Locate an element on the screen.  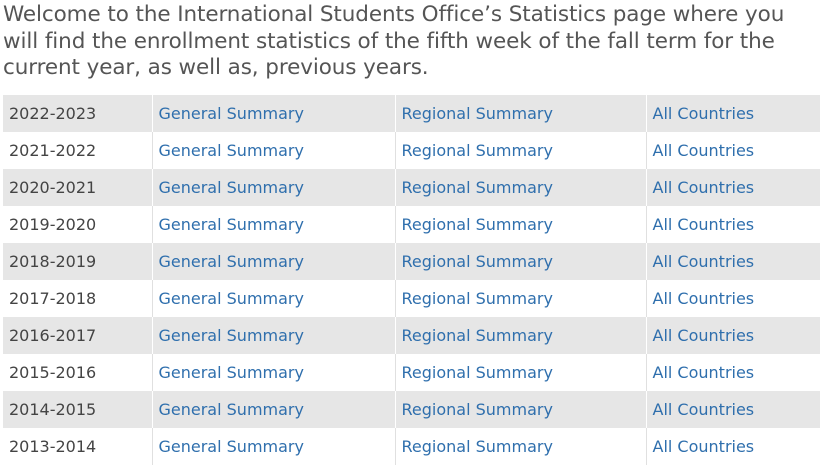
year-cell: 2022-2023 is located at coordinates (77, 113).